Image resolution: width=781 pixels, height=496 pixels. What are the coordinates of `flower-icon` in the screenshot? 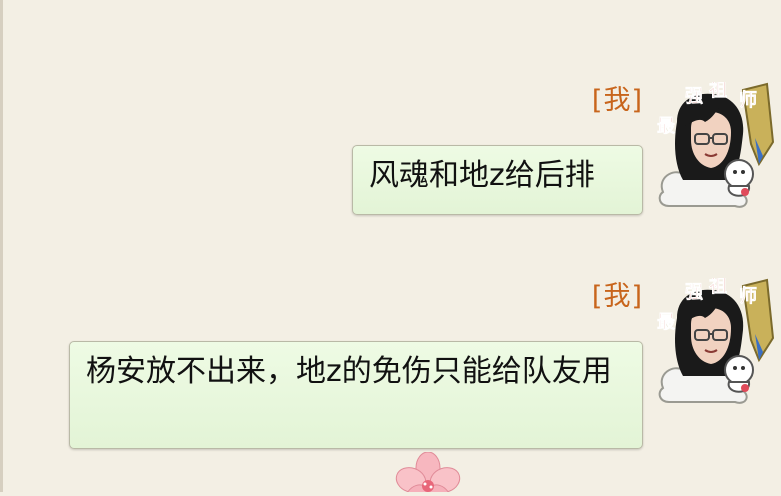 It's located at (428, 473).